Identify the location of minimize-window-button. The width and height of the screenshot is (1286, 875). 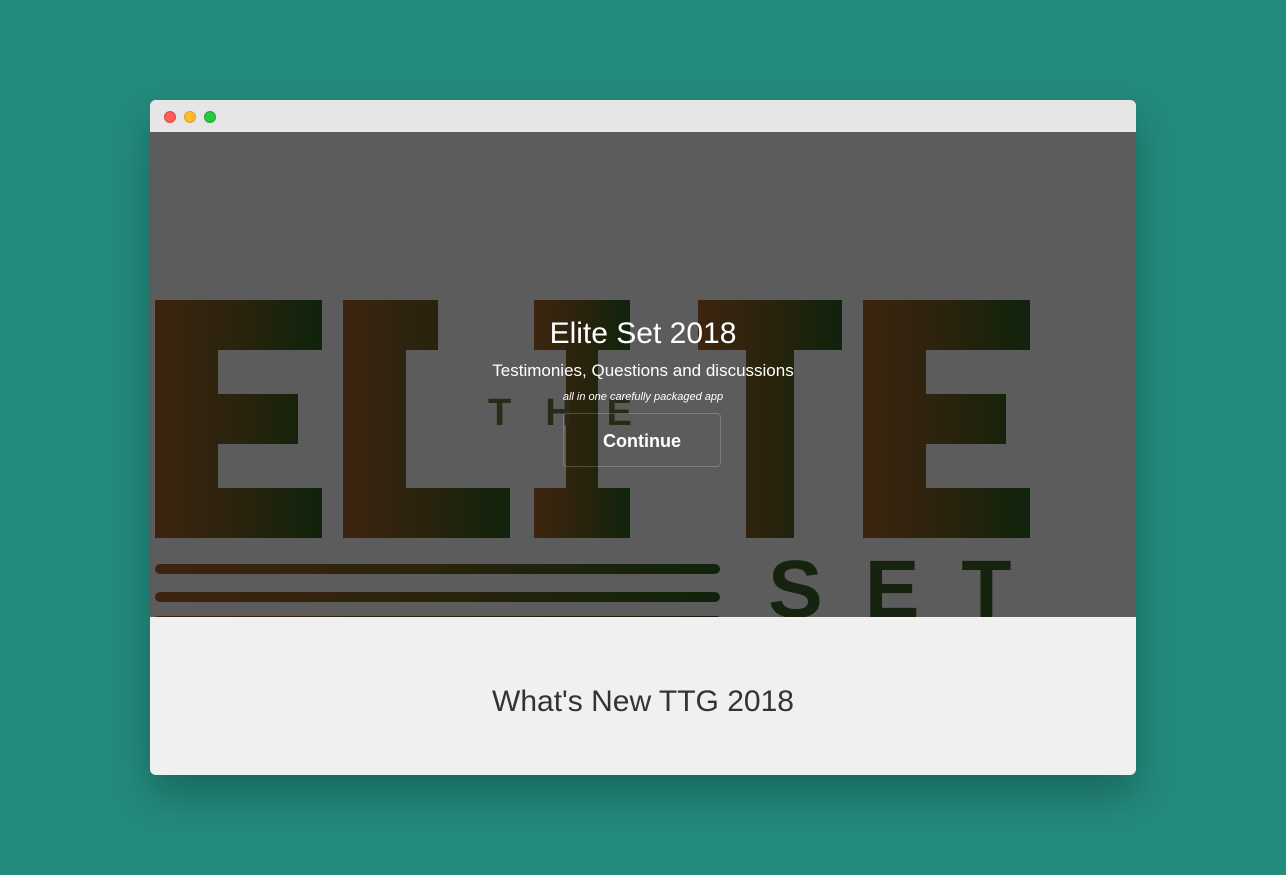
(190, 117).